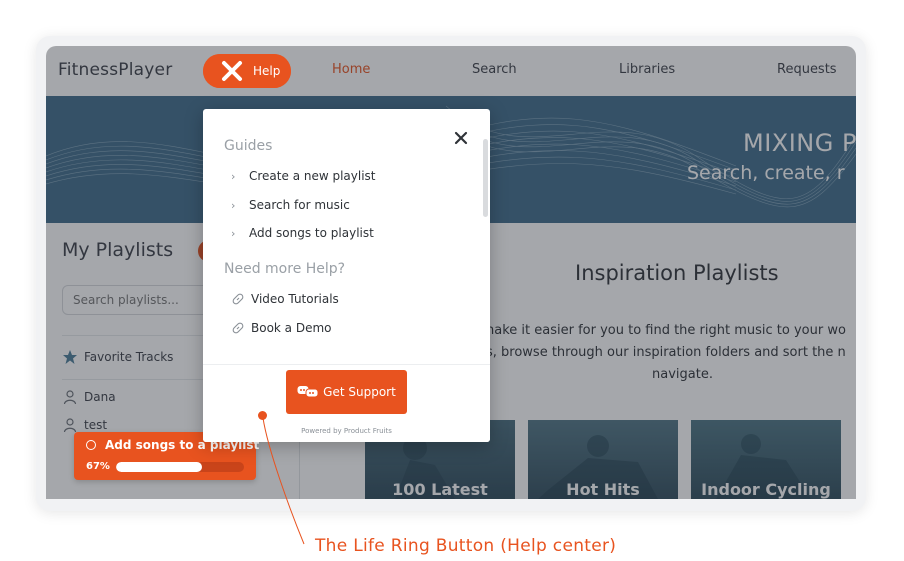 This screenshot has height=561, width=904. Describe the element at coordinates (262, 415) in the screenshot. I see `annotation-dot` at that location.